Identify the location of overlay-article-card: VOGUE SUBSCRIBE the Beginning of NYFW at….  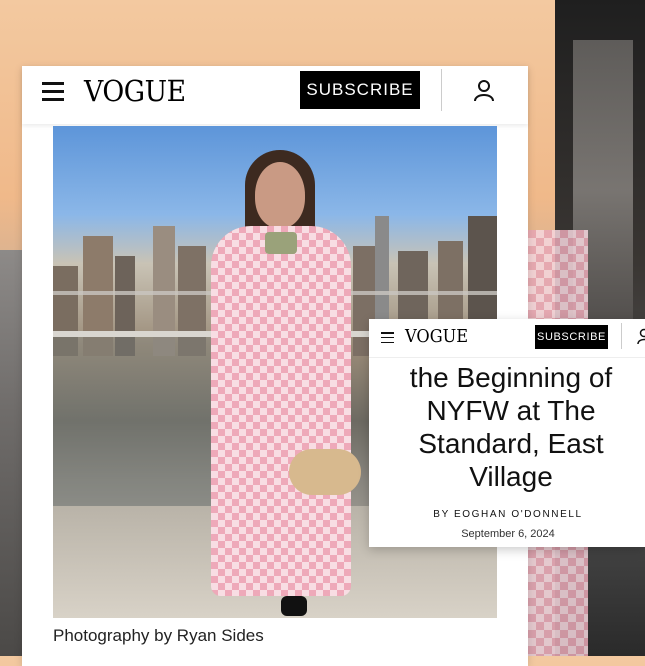
(507, 433).